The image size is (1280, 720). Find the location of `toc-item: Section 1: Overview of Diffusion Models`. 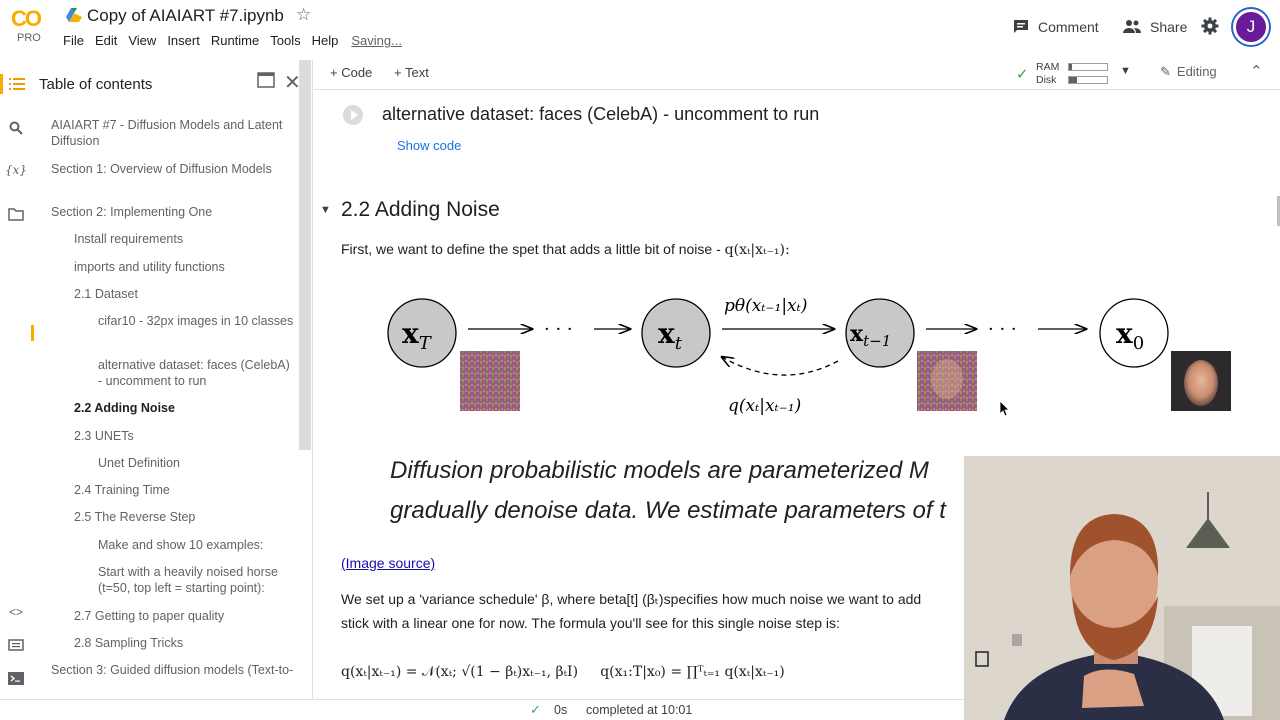

toc-item: Section 1: Overview of Diffusion Models is located at coordinates (174, 169).